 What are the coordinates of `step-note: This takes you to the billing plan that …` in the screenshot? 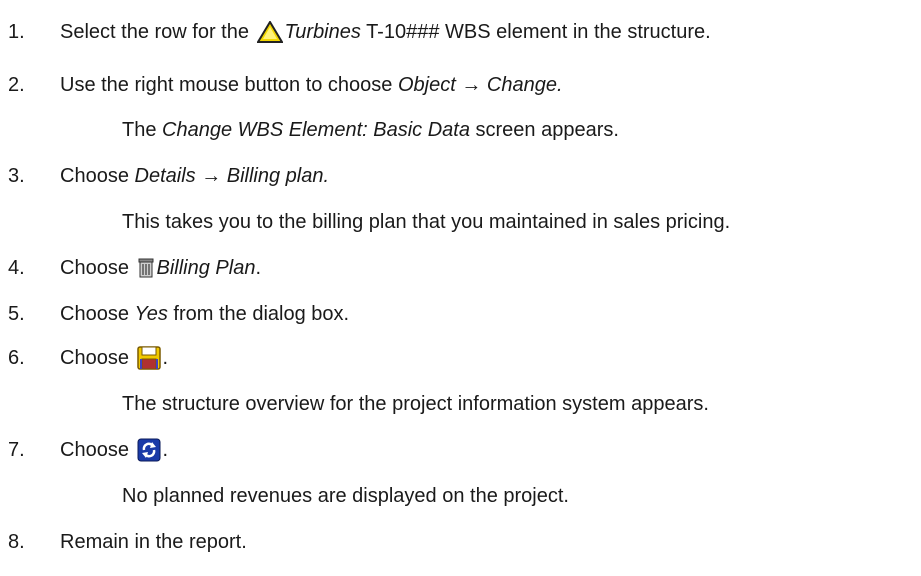 It's located at (426, 222).